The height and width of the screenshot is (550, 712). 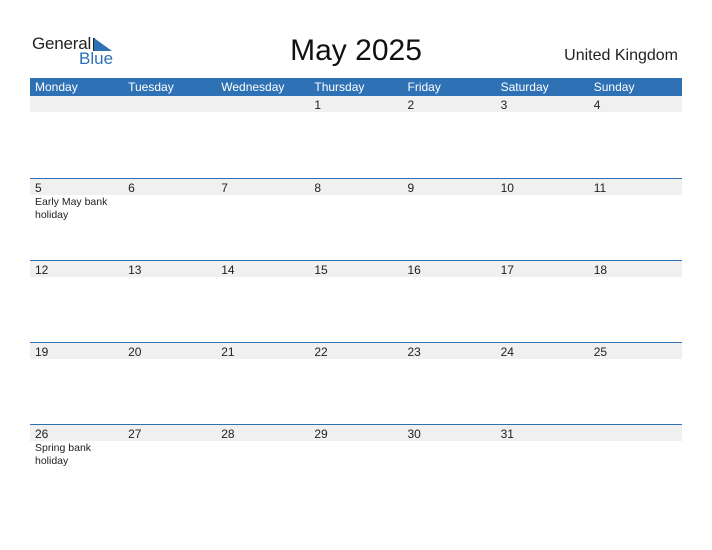 I want to click on weekday-saturday: Saturday, so click(x=524, y=87).